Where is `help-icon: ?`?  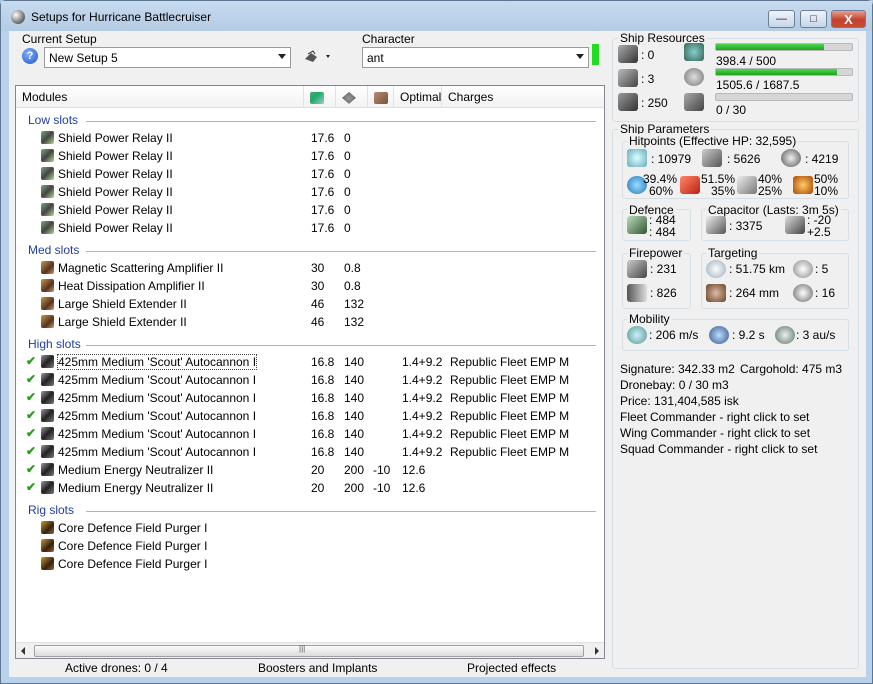 help-icon: ? is located at coordinates (30, 56).